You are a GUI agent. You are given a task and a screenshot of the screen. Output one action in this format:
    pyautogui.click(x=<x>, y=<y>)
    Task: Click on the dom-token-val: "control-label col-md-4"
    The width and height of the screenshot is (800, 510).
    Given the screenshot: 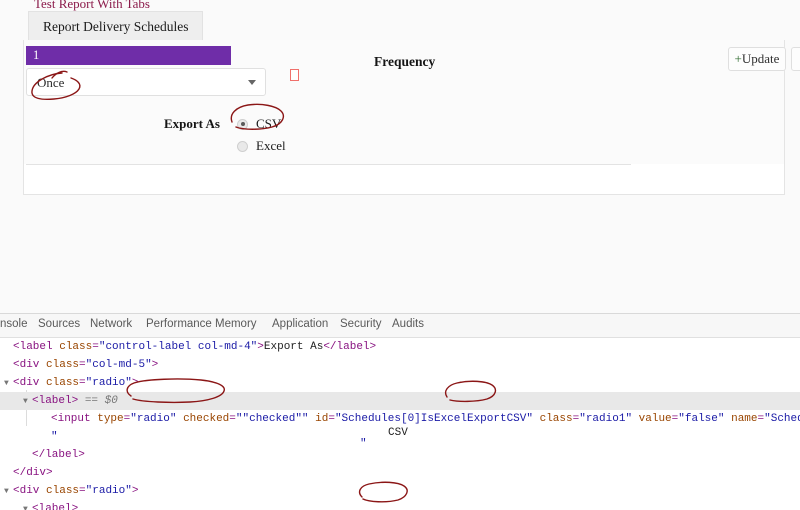 What is the action you would take?
    pyautogui.click(x=178, y=347)
    